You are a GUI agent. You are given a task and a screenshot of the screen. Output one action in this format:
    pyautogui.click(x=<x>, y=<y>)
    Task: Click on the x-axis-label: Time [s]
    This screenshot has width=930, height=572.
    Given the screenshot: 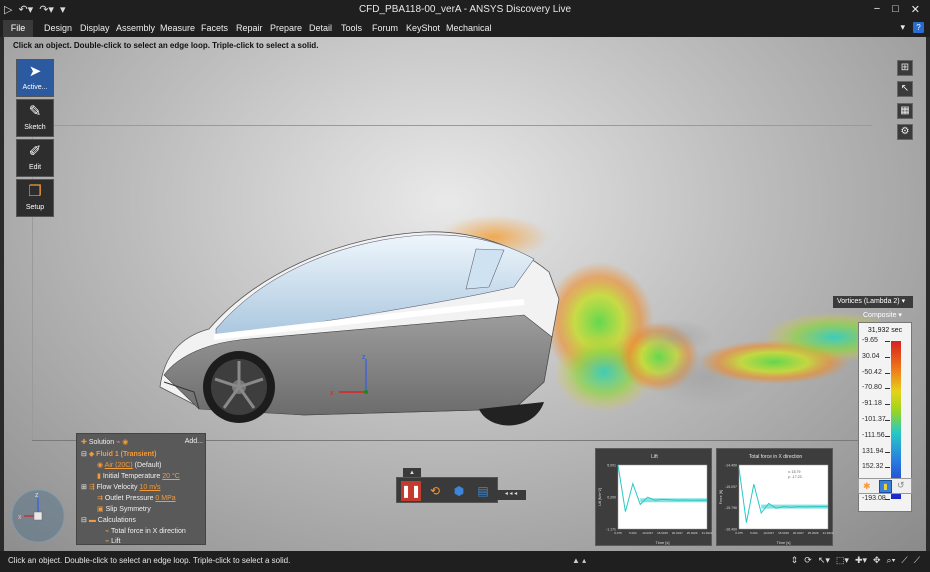 What is the action you would take?
    pyautogui.click(x=662, y=542)
    